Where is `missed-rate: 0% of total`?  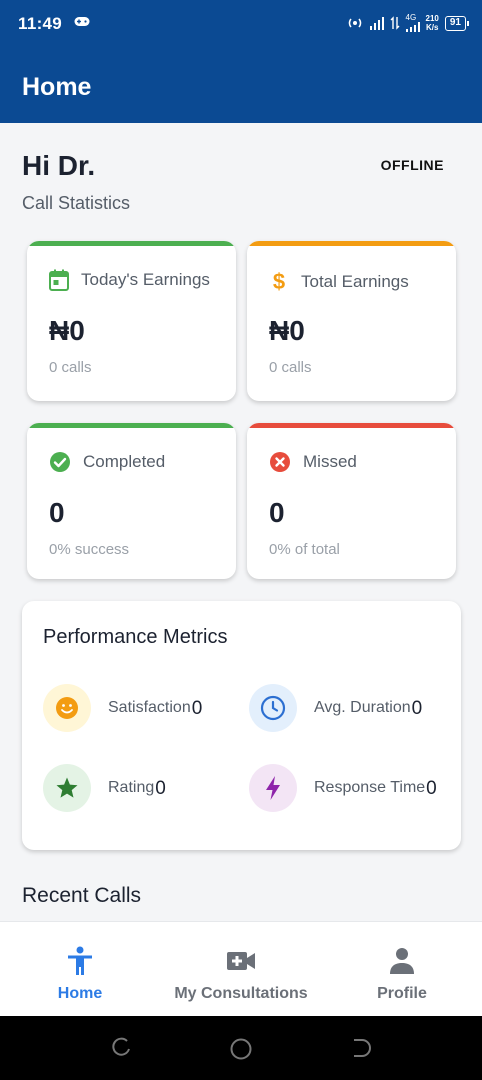
missed-rate: 0% of total is located at coordinates (304, 549).